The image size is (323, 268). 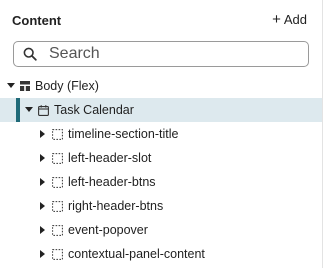 I want to click on tree-row-label: timeline-section-title, so click(x=123, y=134).